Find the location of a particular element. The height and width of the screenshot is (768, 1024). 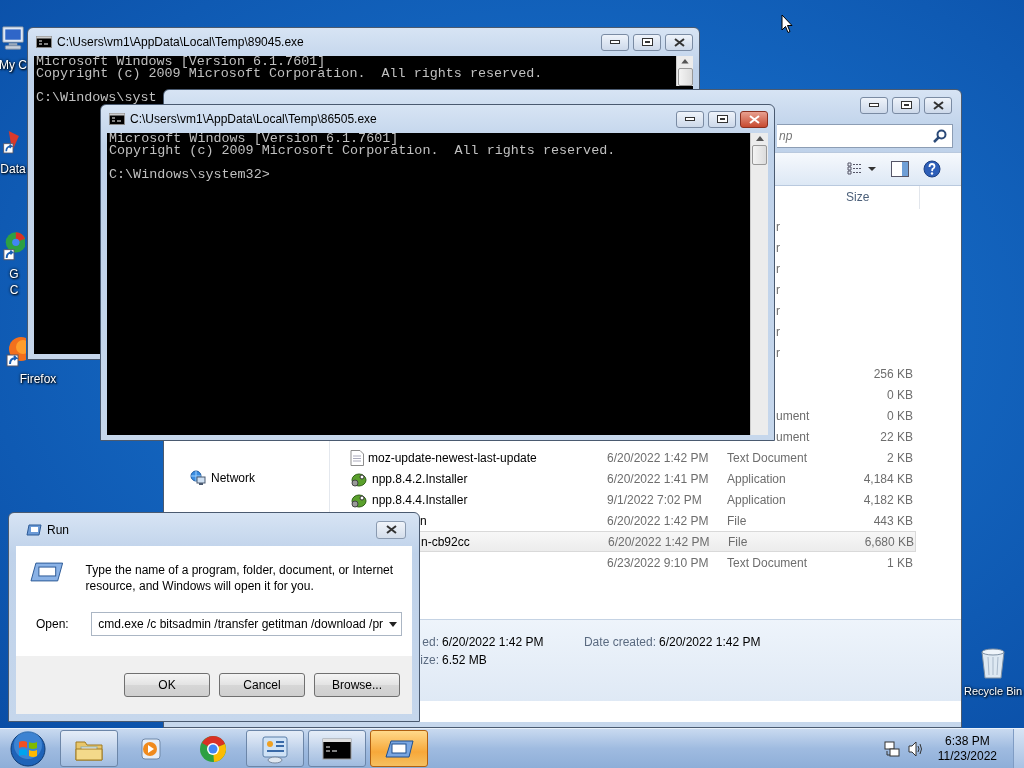

computer-icon is located at coordinates (13, 38).